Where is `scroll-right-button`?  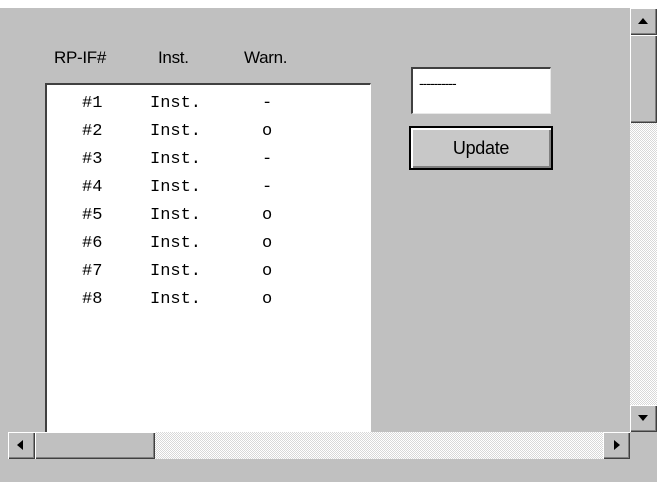
scroll-right-button is located at coordinates (616, 445).